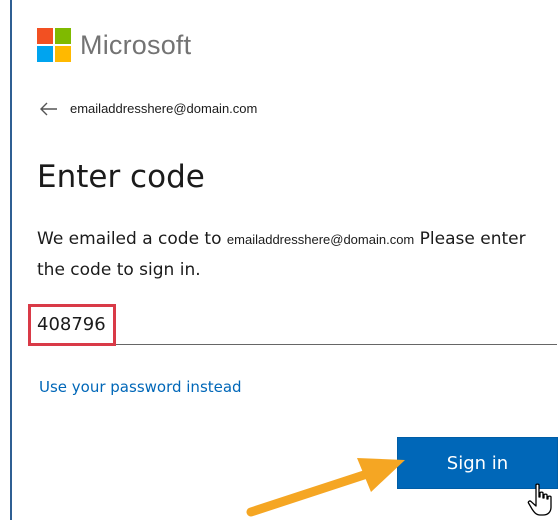  Describe the element at coordinates (54, 45) in the screenshot. I see `microsoft-logo-icon` at that location.